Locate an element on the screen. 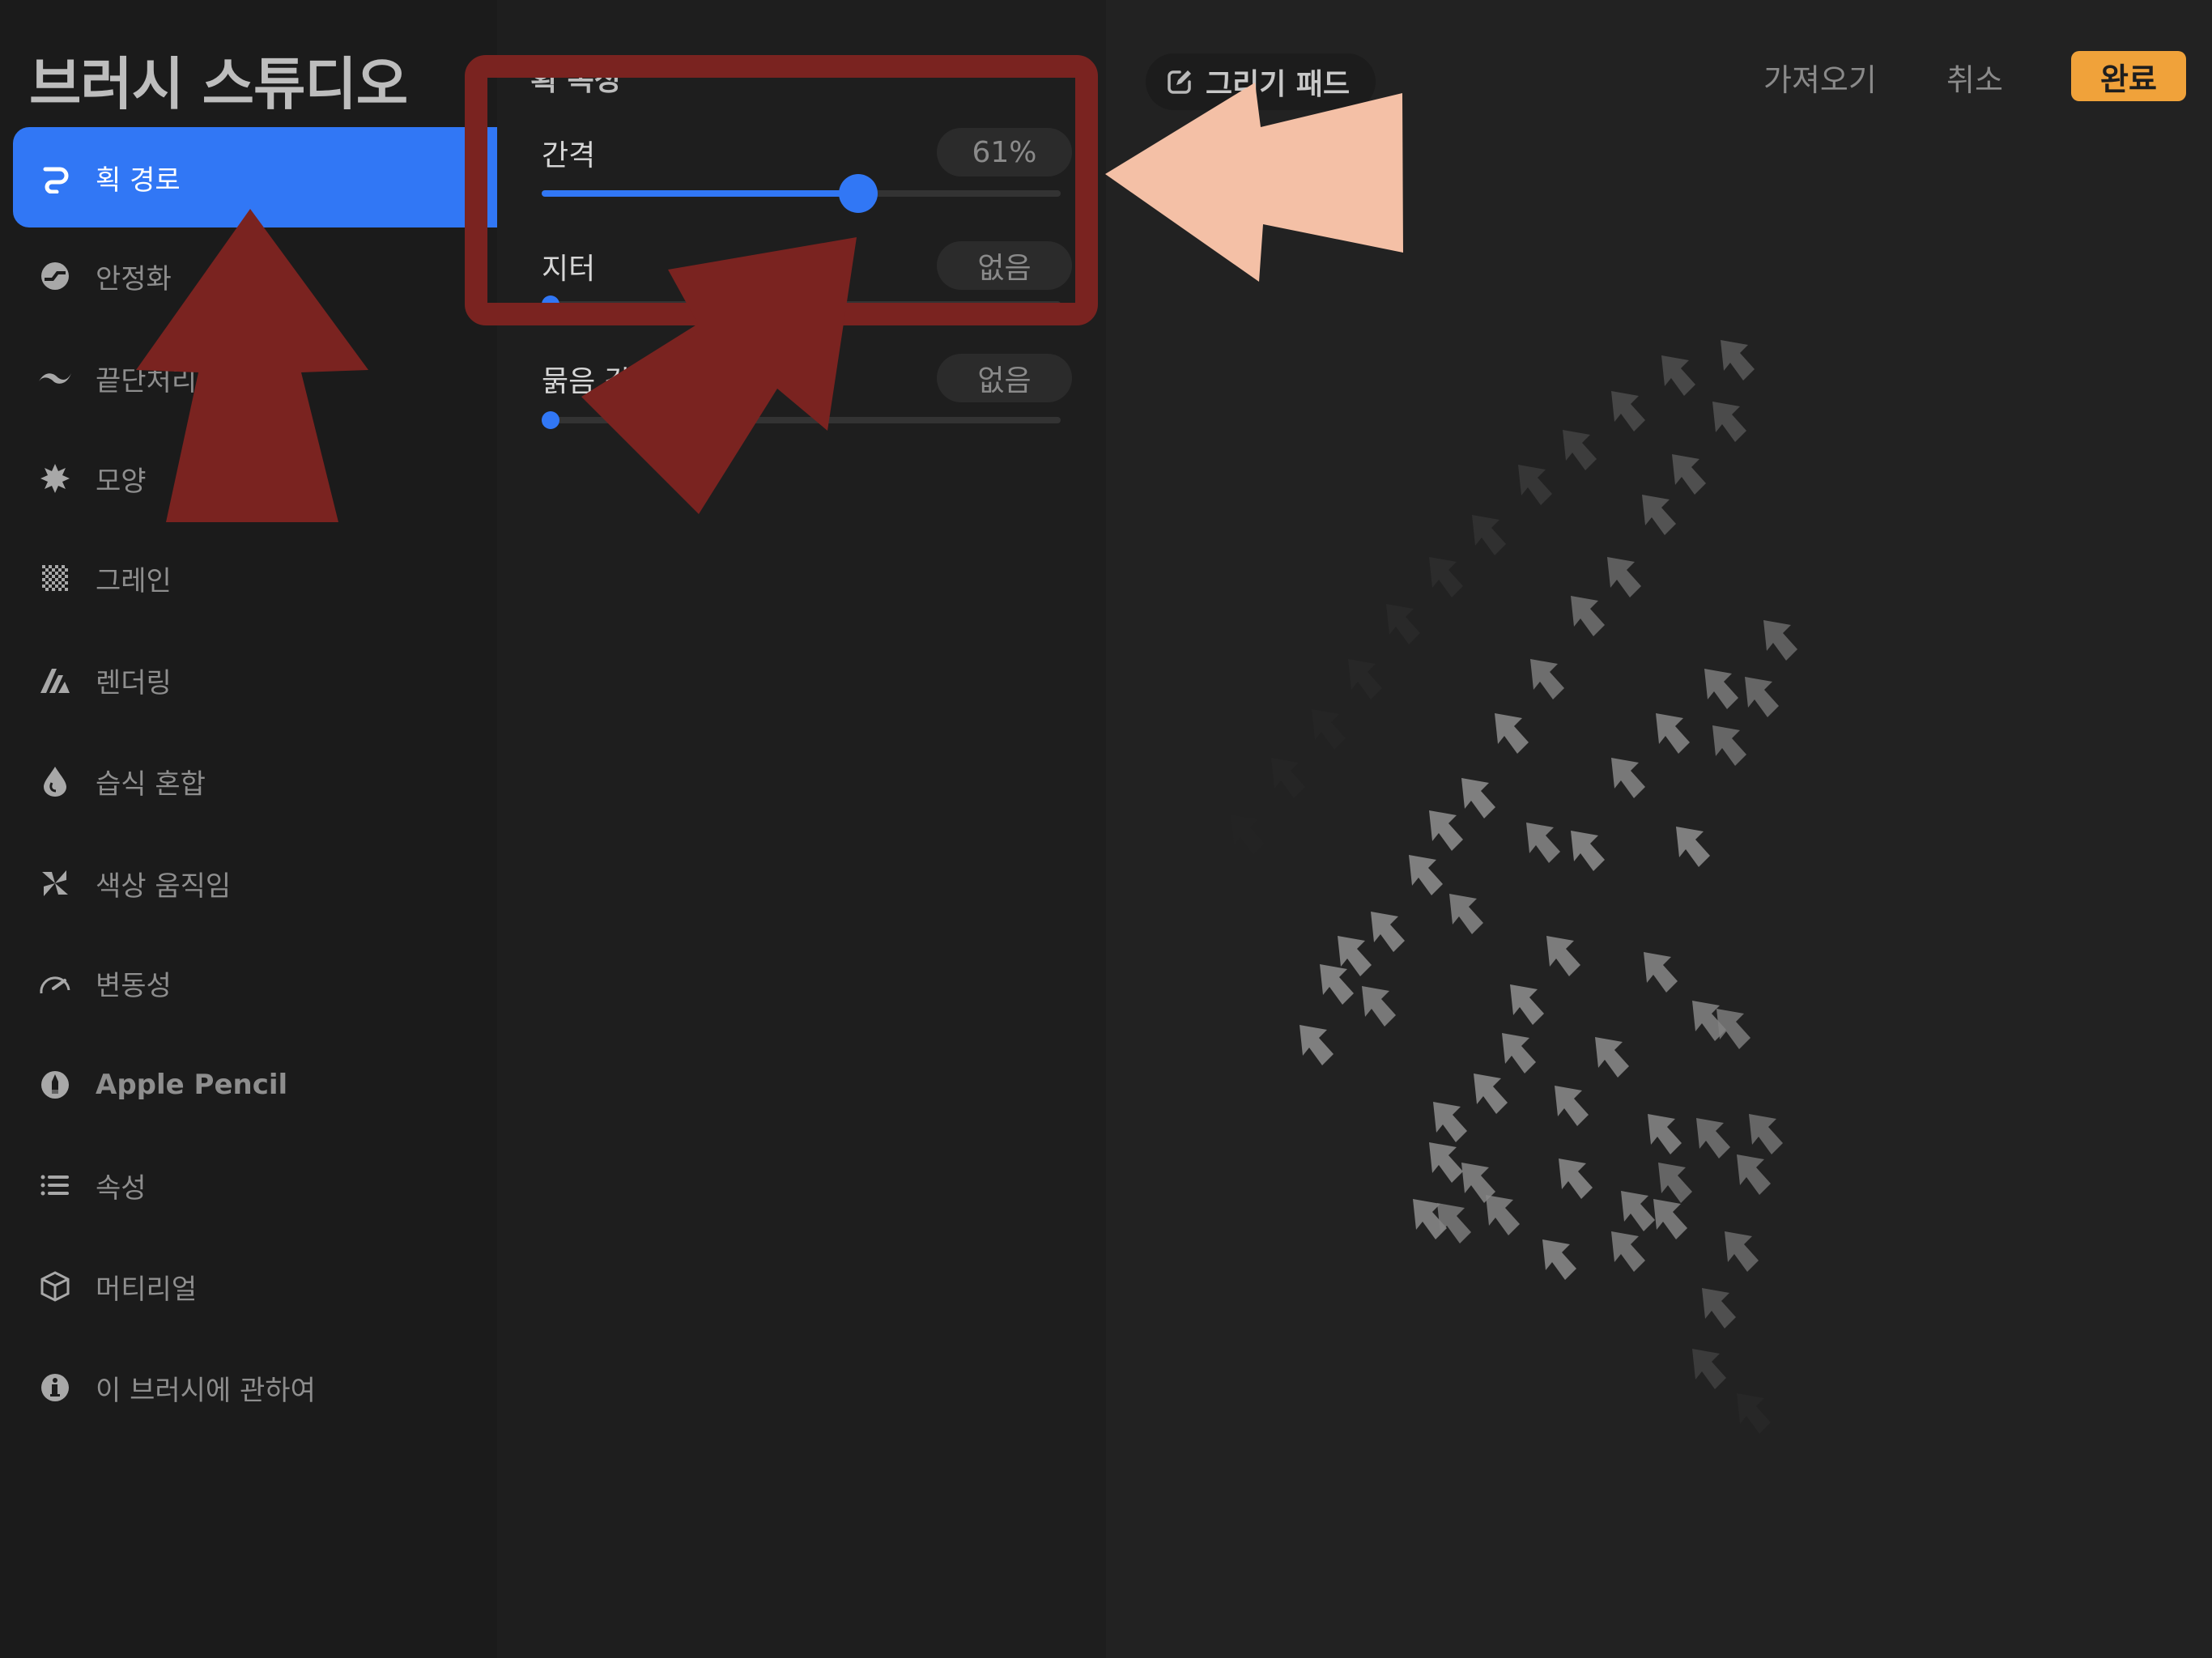  rendering-icon is located at coordinates (55, 680).